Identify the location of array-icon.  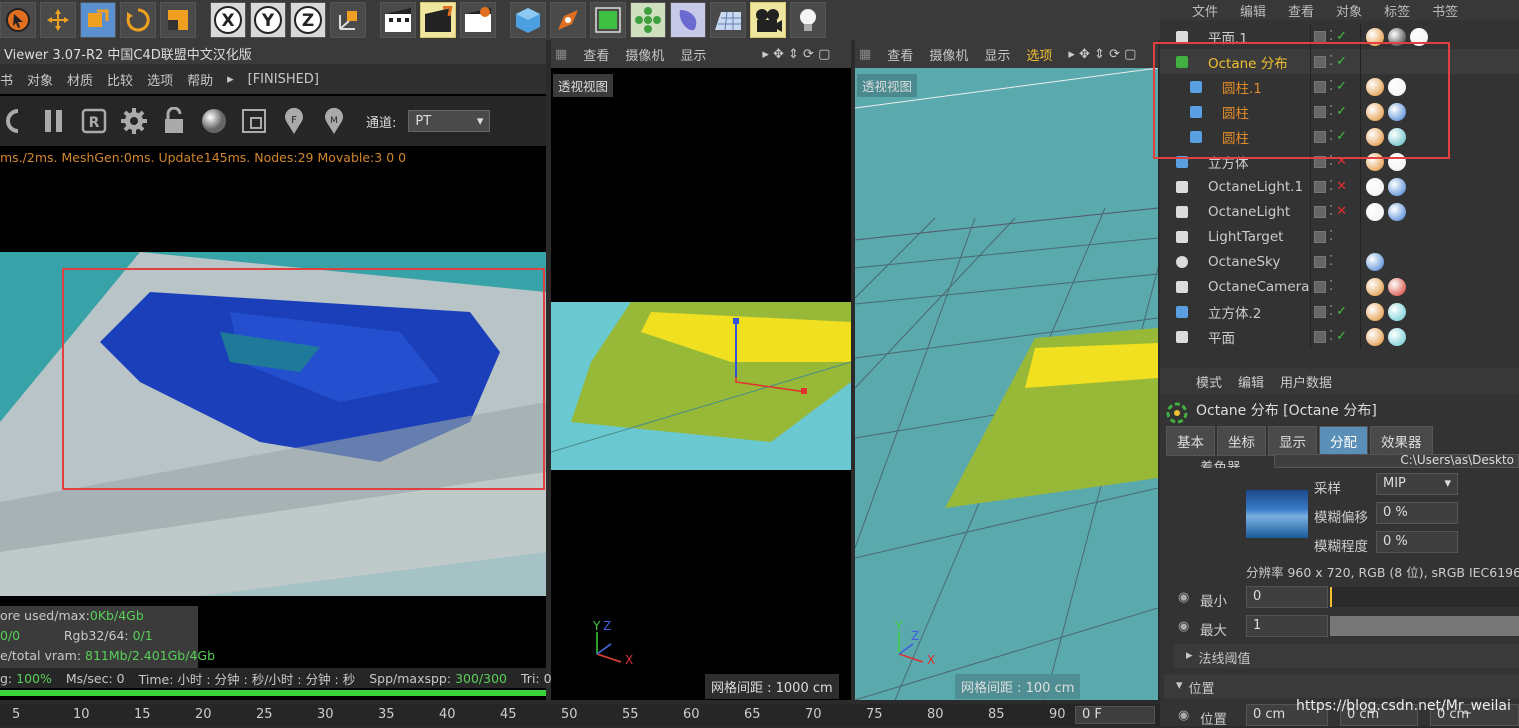
(648, 20).